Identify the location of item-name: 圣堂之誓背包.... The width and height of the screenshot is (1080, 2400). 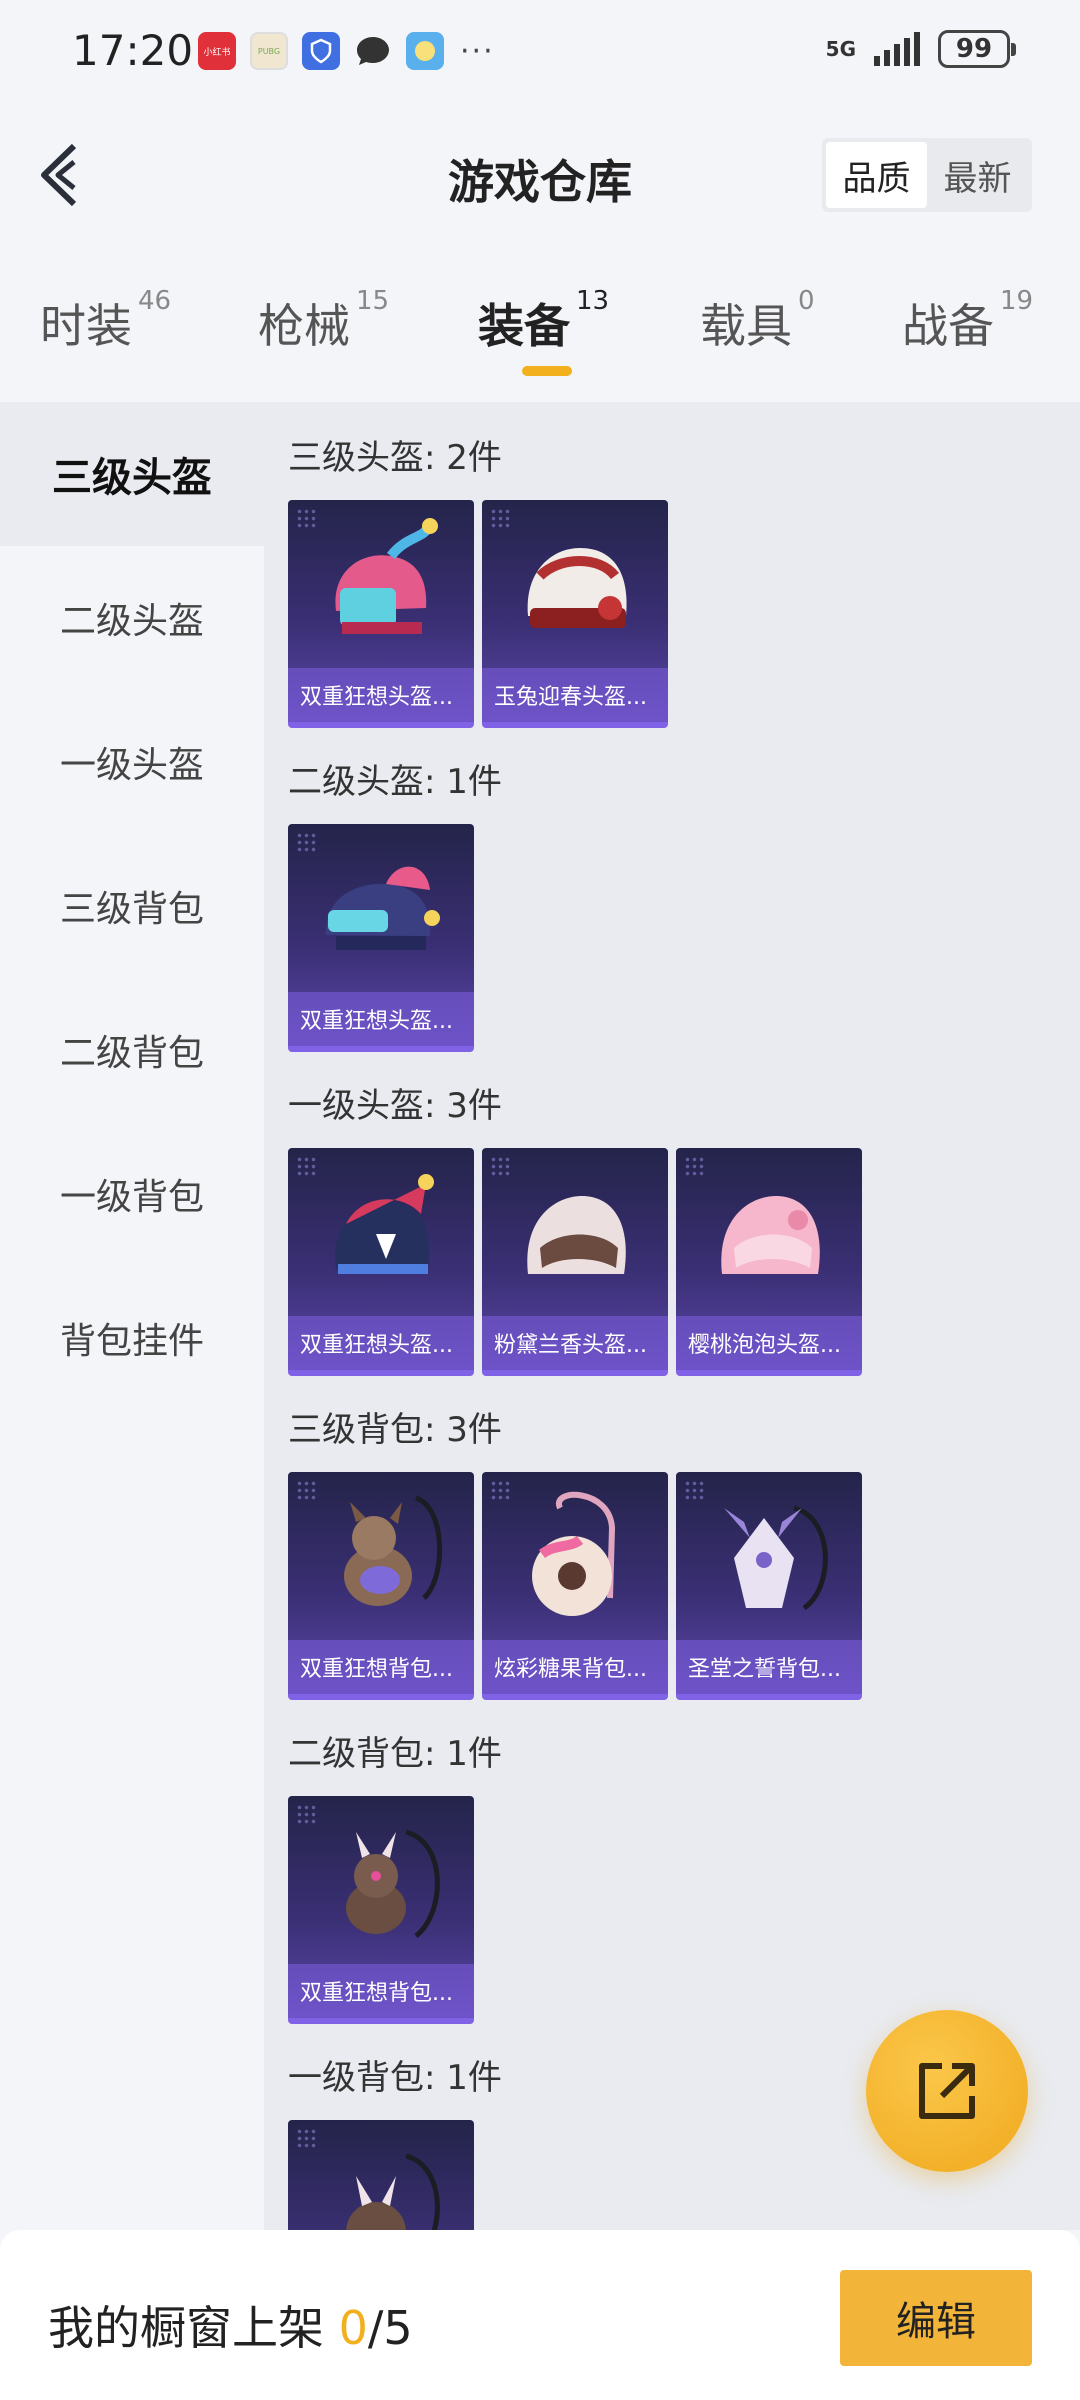
(769, 1667).